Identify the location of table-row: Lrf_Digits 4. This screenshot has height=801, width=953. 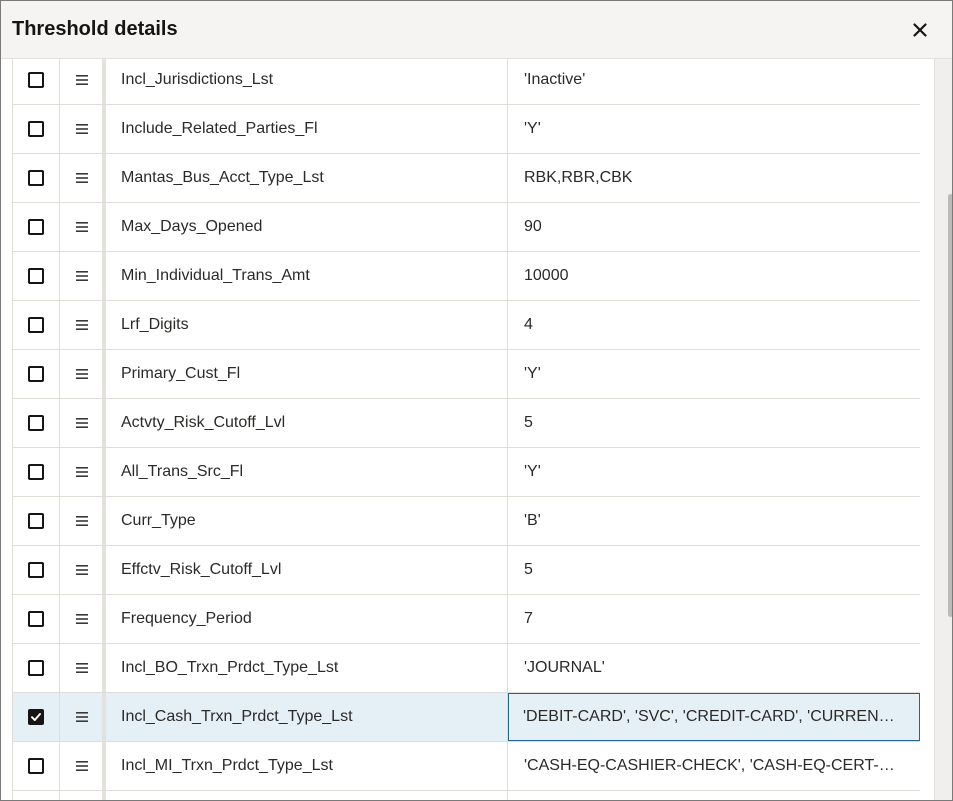
(466, 325).